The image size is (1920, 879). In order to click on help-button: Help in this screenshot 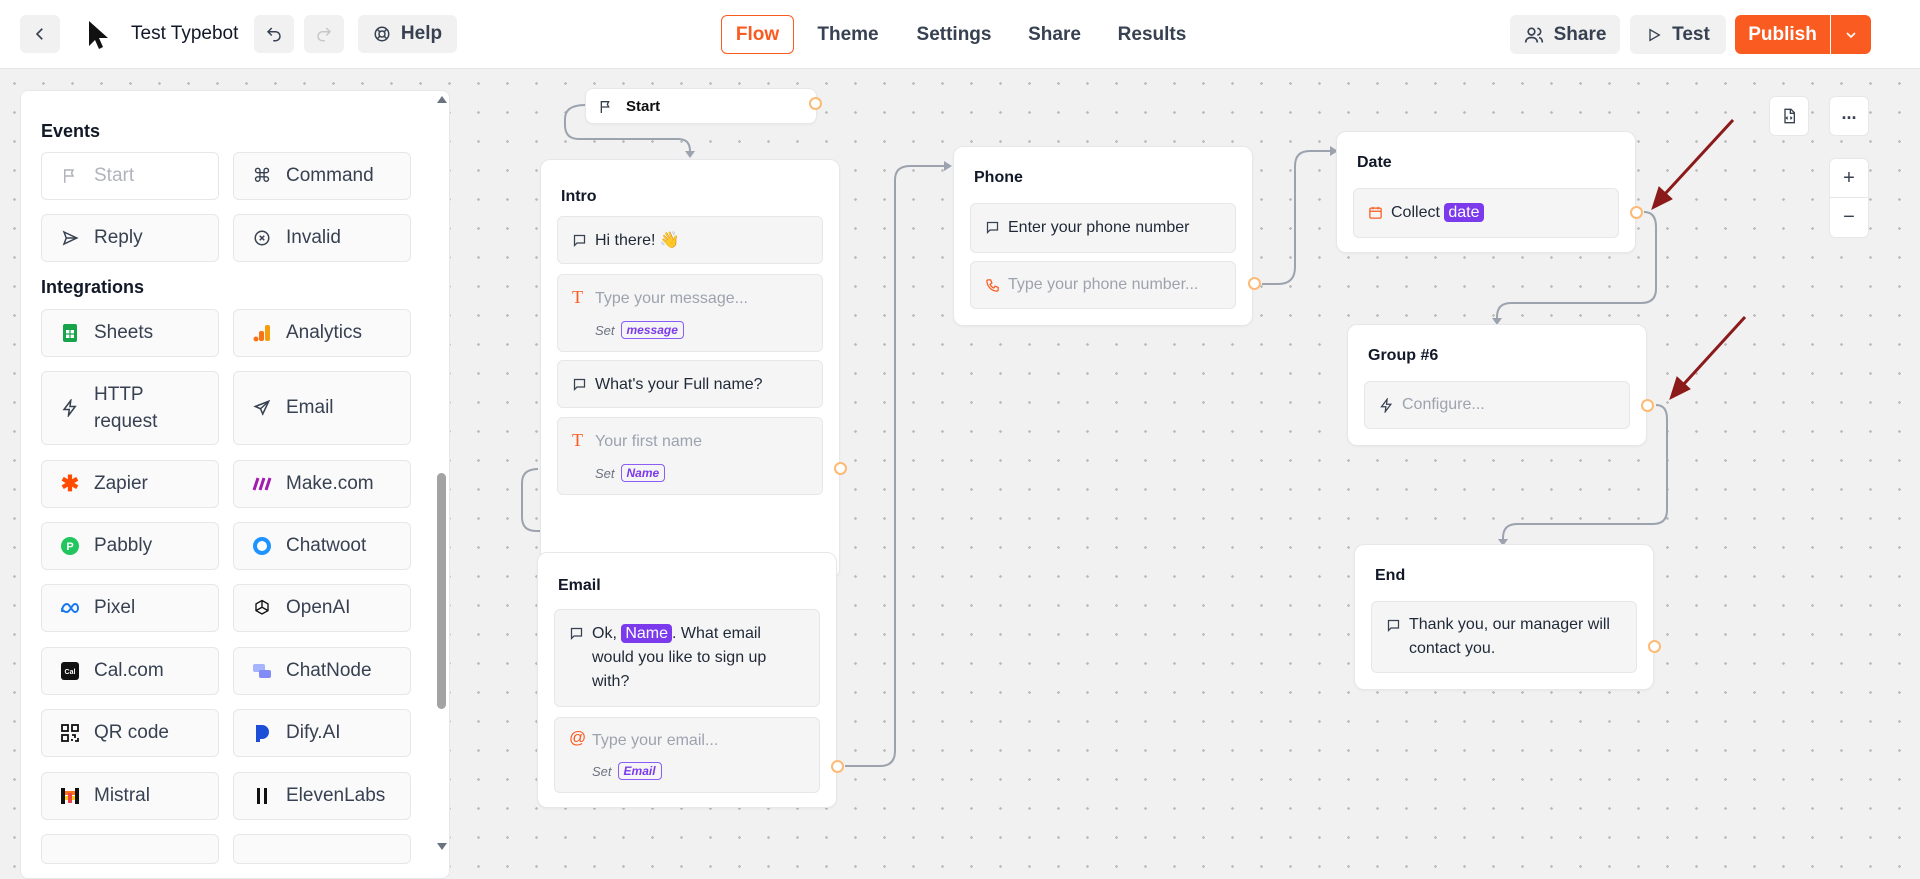, I will do `click(407, 34)`.